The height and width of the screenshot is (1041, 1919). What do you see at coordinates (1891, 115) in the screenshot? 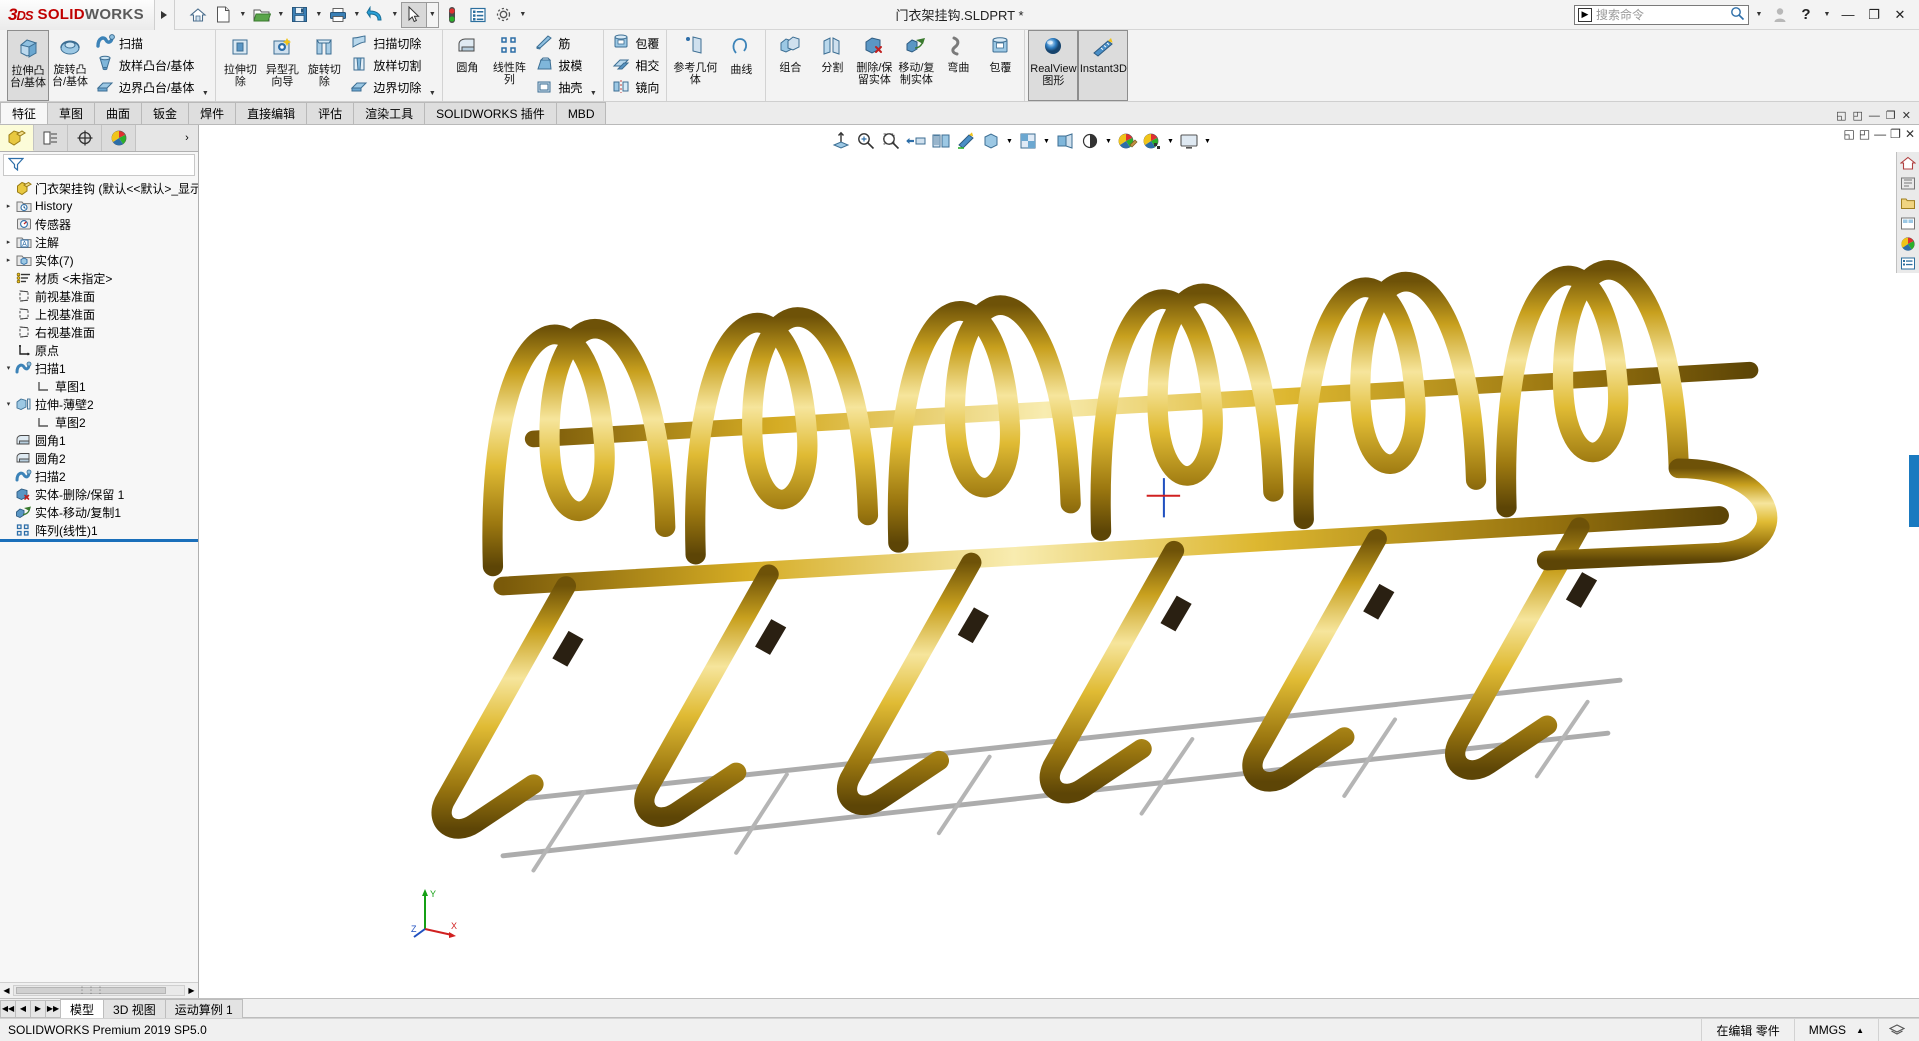
I see `cm-restore-icon: ❐` at bounding box center [1891, 115].